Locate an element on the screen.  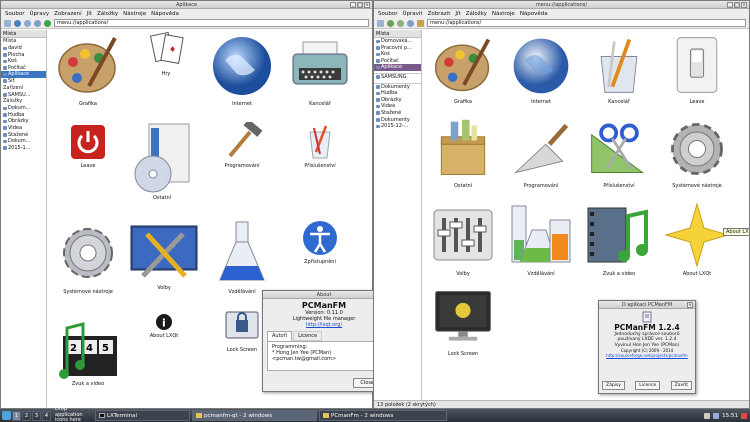
right-address-bar: menu://applications/ is located at coordinates (586, 23).